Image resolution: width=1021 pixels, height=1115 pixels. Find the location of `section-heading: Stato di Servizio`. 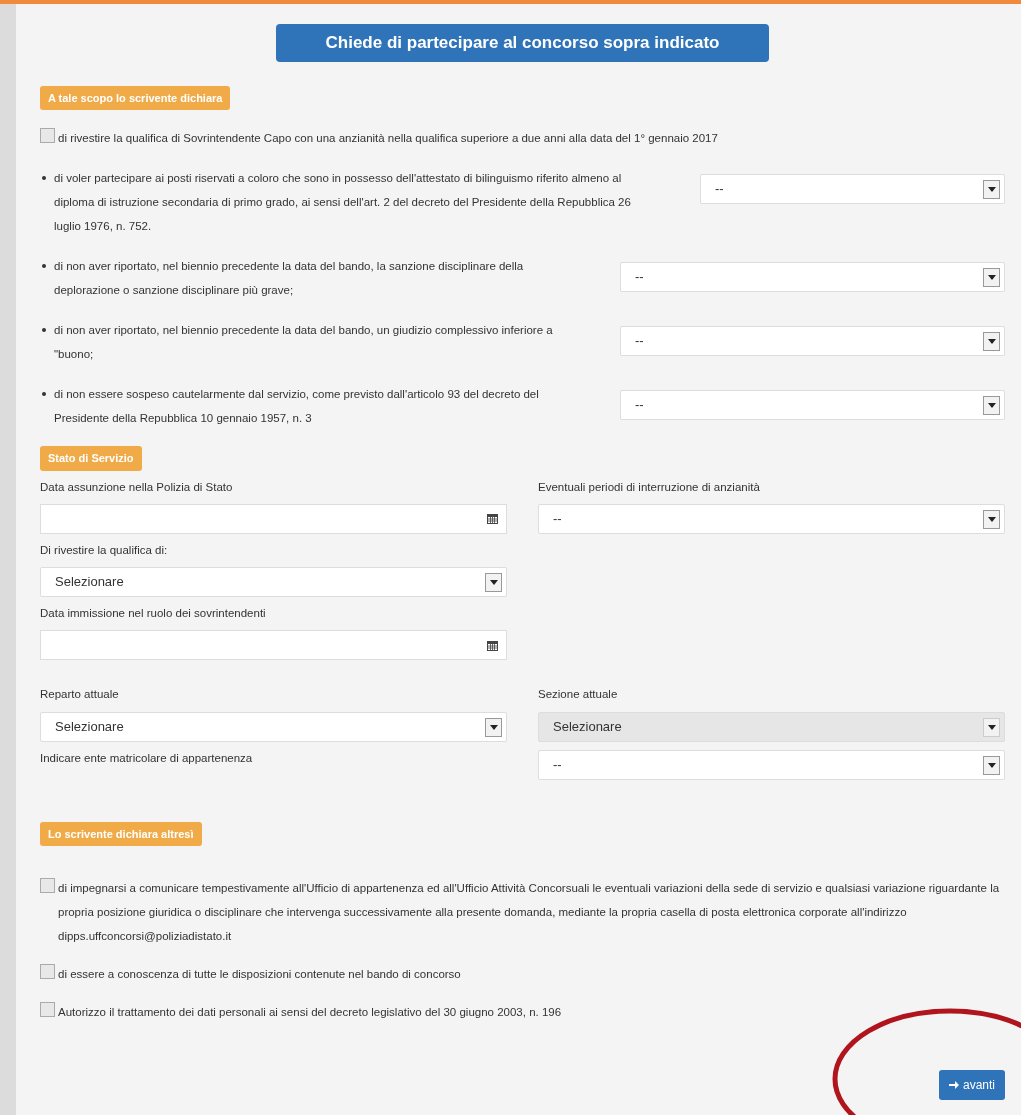

section-heading: Stato di Servizio is located at coordinates (91, 458).